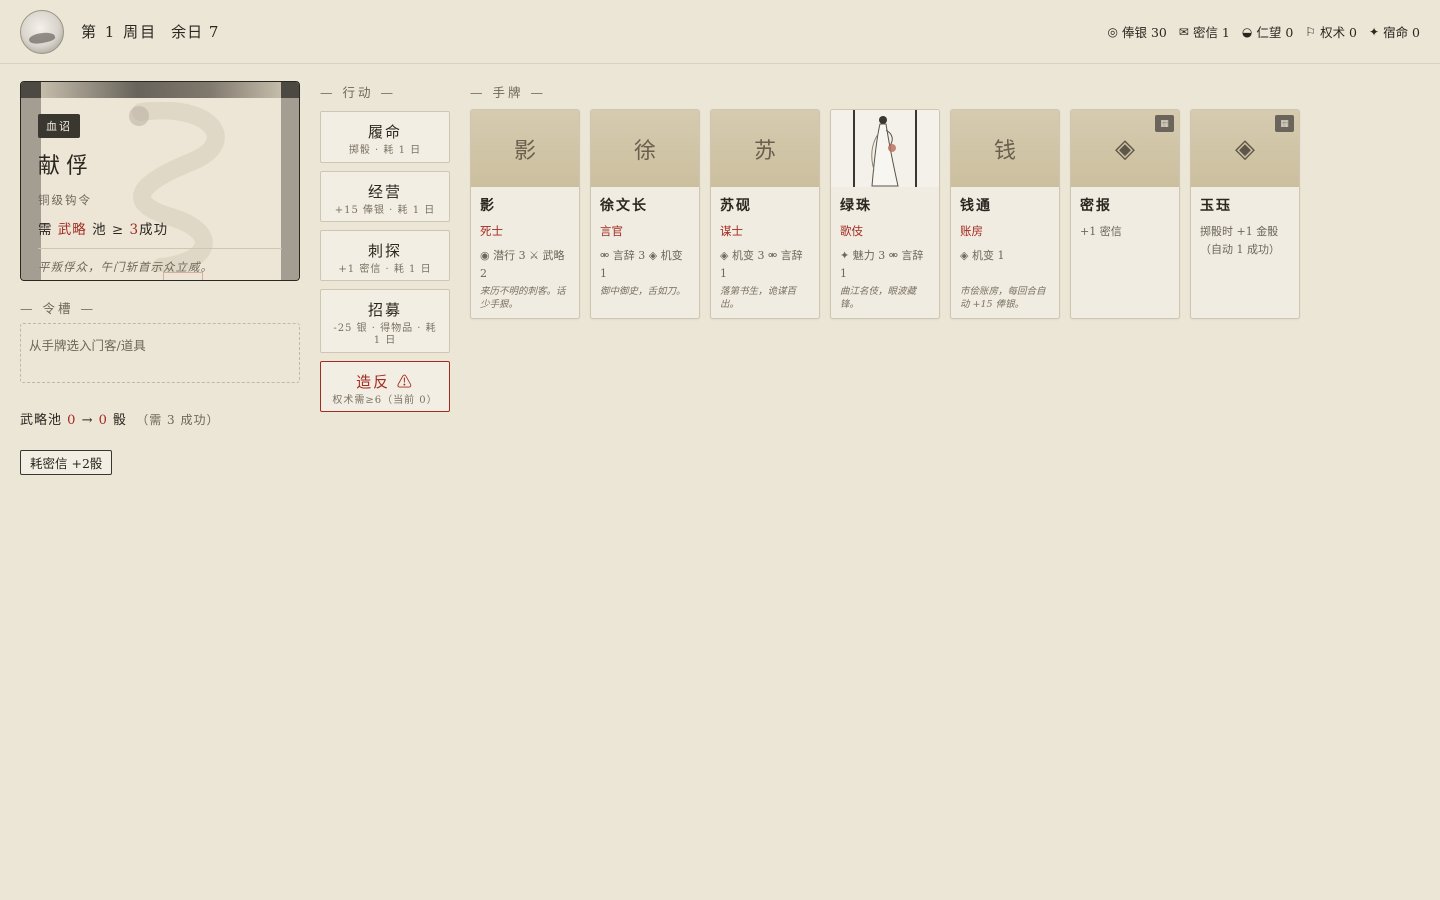  Describe the element at coordinates (491, 231) in the screenshot. I see `card-role: 死士` at that location.